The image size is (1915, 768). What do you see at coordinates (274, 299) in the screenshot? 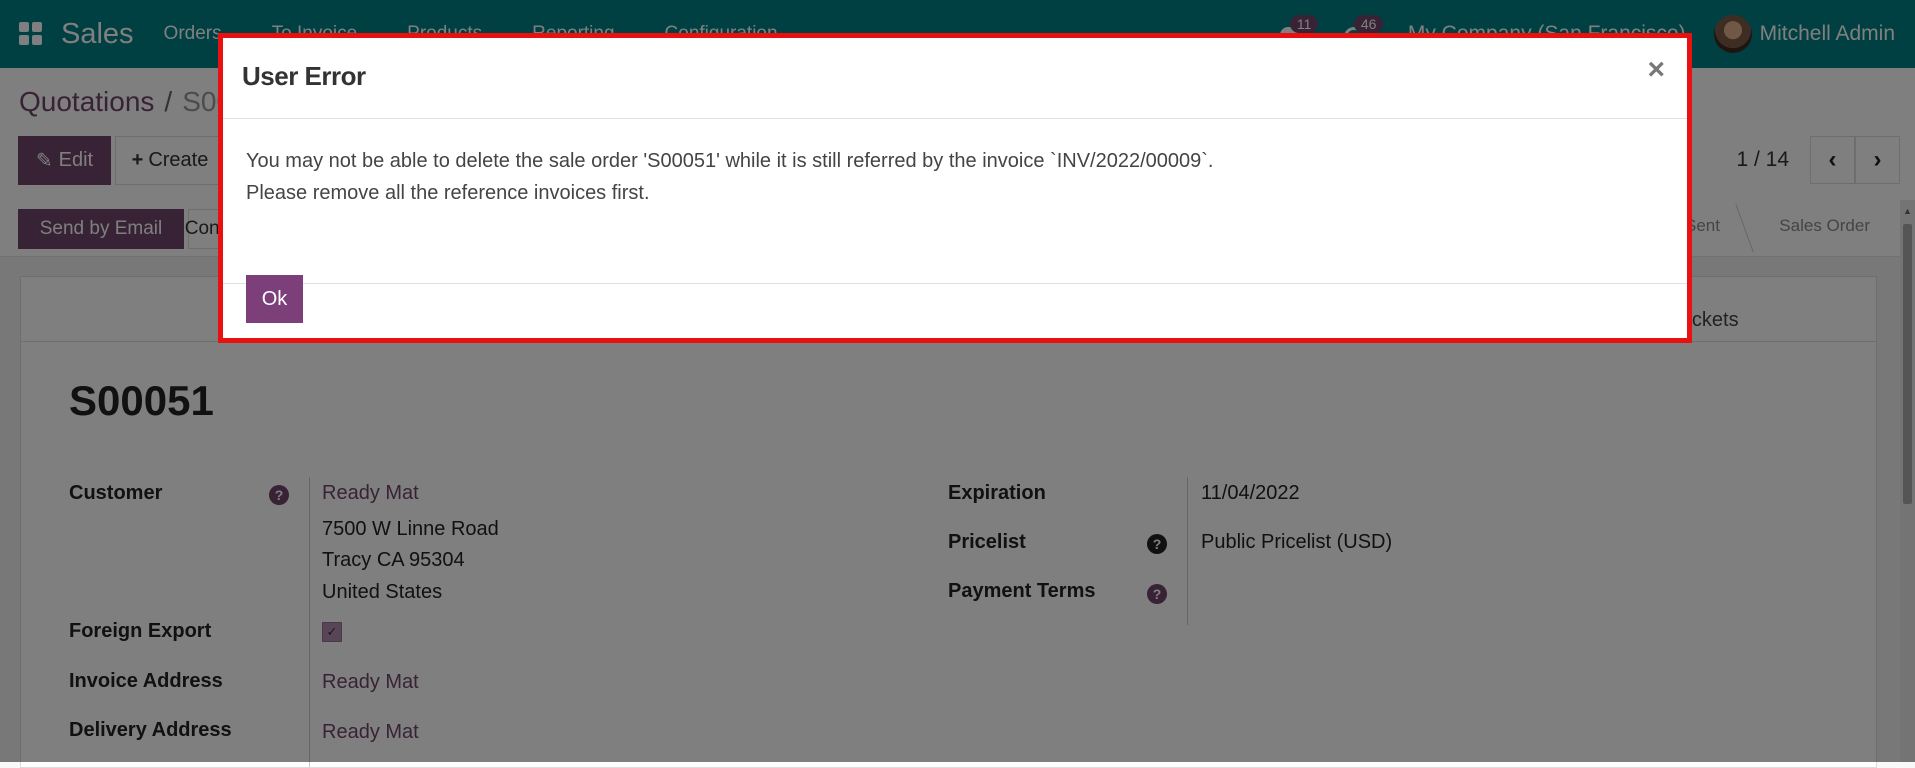
I see `ok-button: Ok` at bounding box center [274, 299].